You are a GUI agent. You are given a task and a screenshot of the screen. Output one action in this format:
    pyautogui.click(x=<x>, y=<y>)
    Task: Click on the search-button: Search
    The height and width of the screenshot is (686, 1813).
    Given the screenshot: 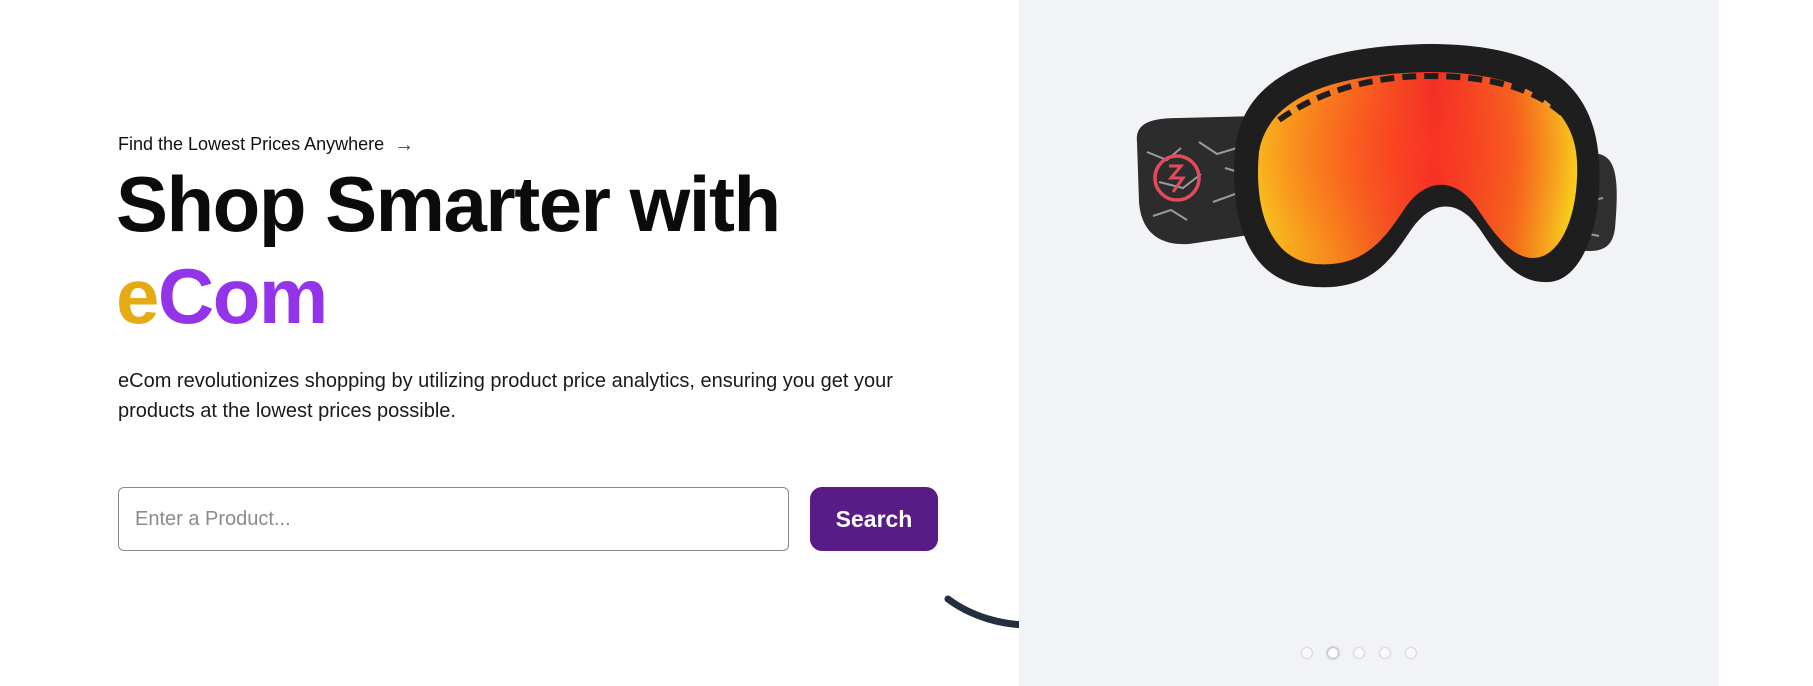 What is the action you would take?
    pyautogui.click(x=874, y=519)
    